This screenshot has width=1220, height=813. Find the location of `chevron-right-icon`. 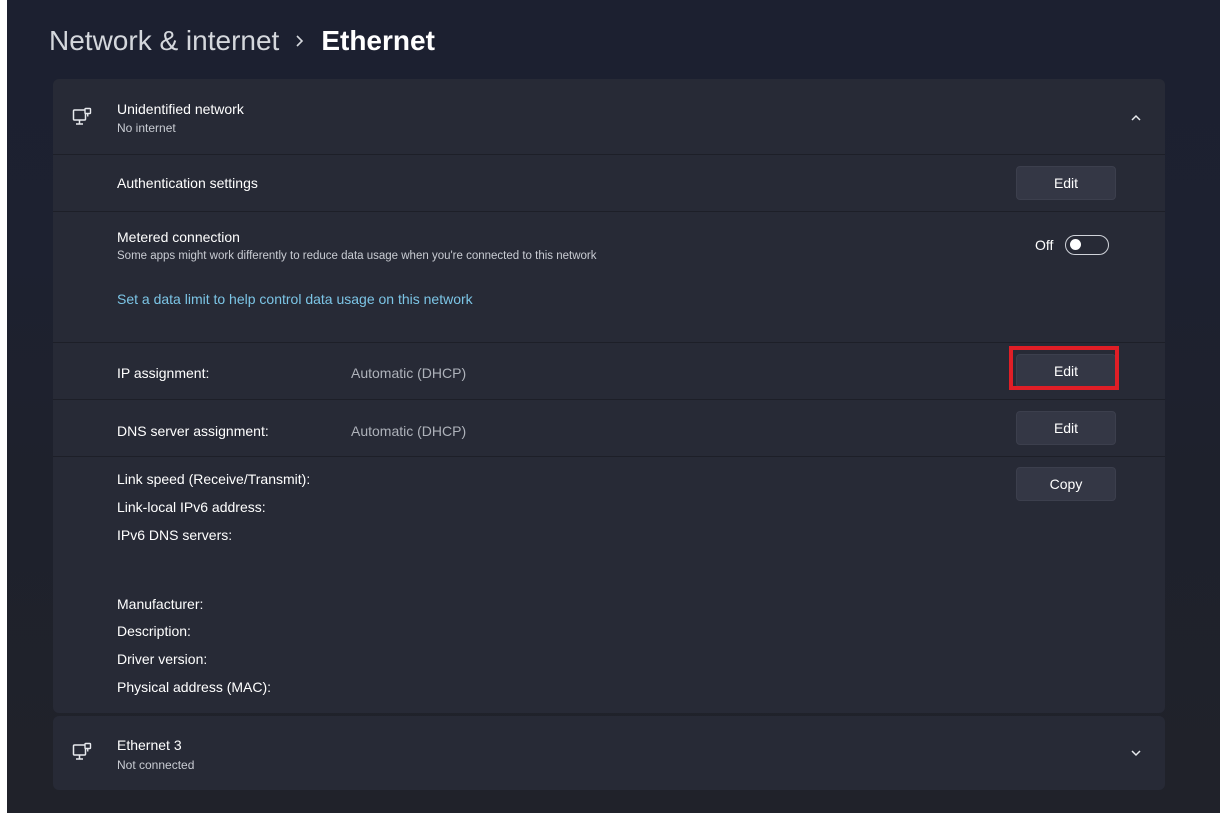

chevron-right-icon is located at coordinates (300, 41).